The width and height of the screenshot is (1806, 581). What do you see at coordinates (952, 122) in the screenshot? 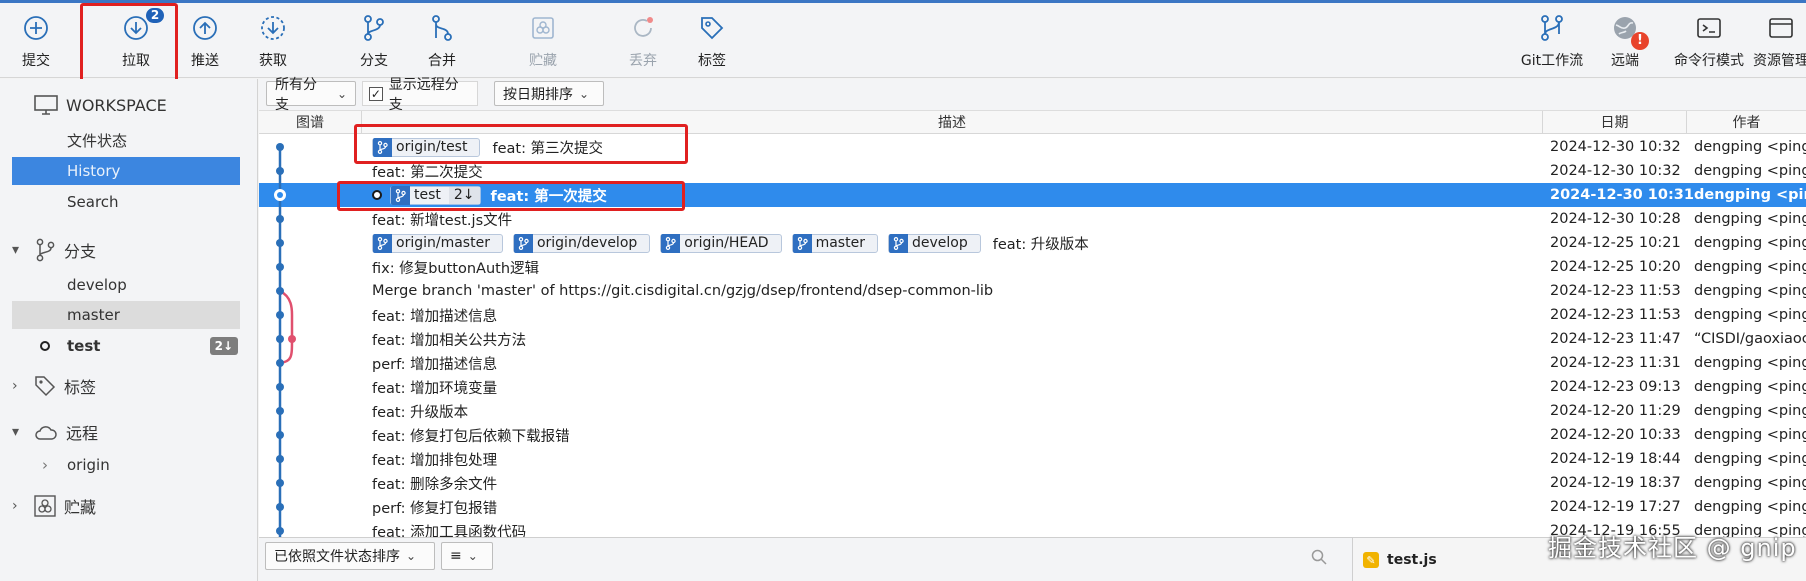
I see `column-header-description: 描述` at bounding box center [952, 122].